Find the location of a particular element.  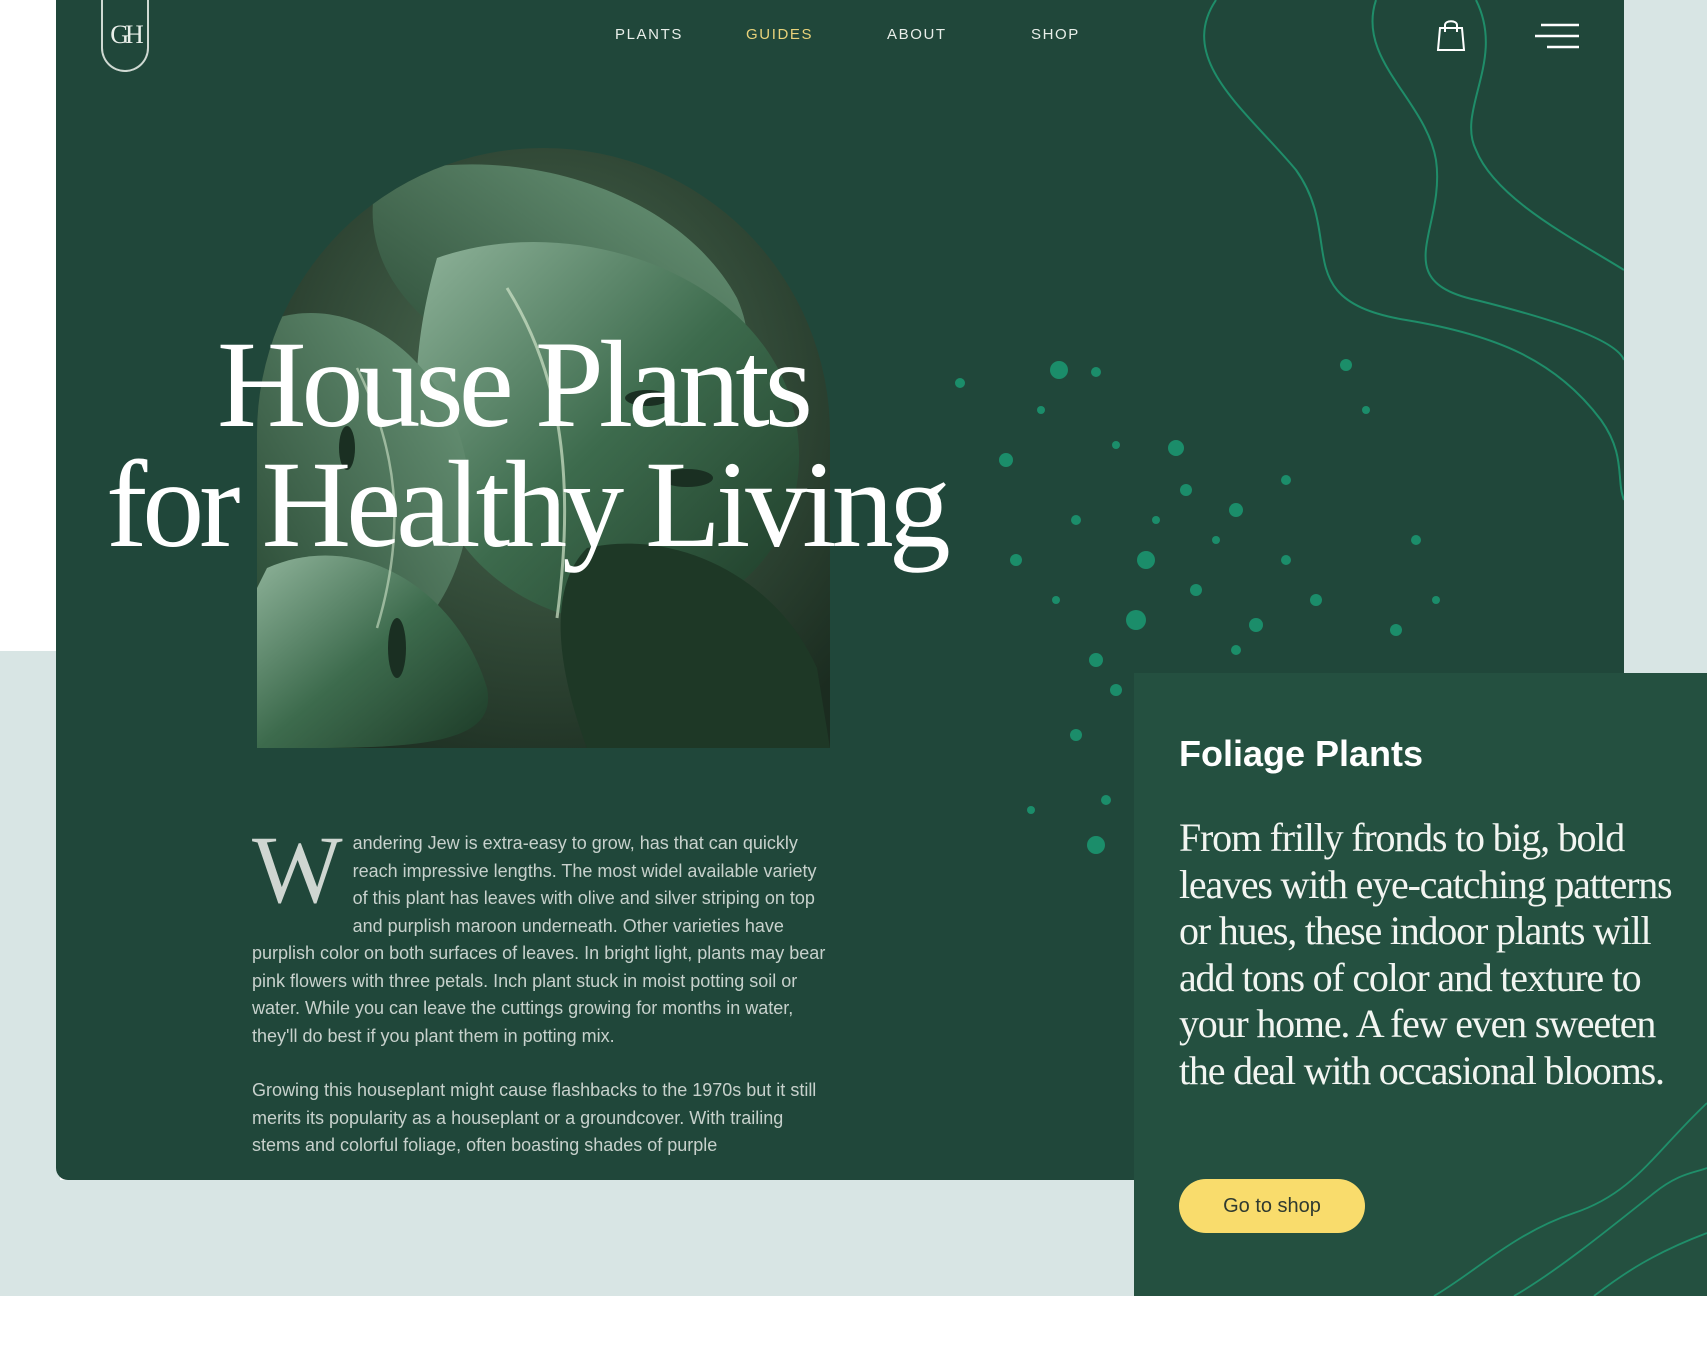

go-to-shop-button: Go to shop is located at coordinates (1272, 1206).